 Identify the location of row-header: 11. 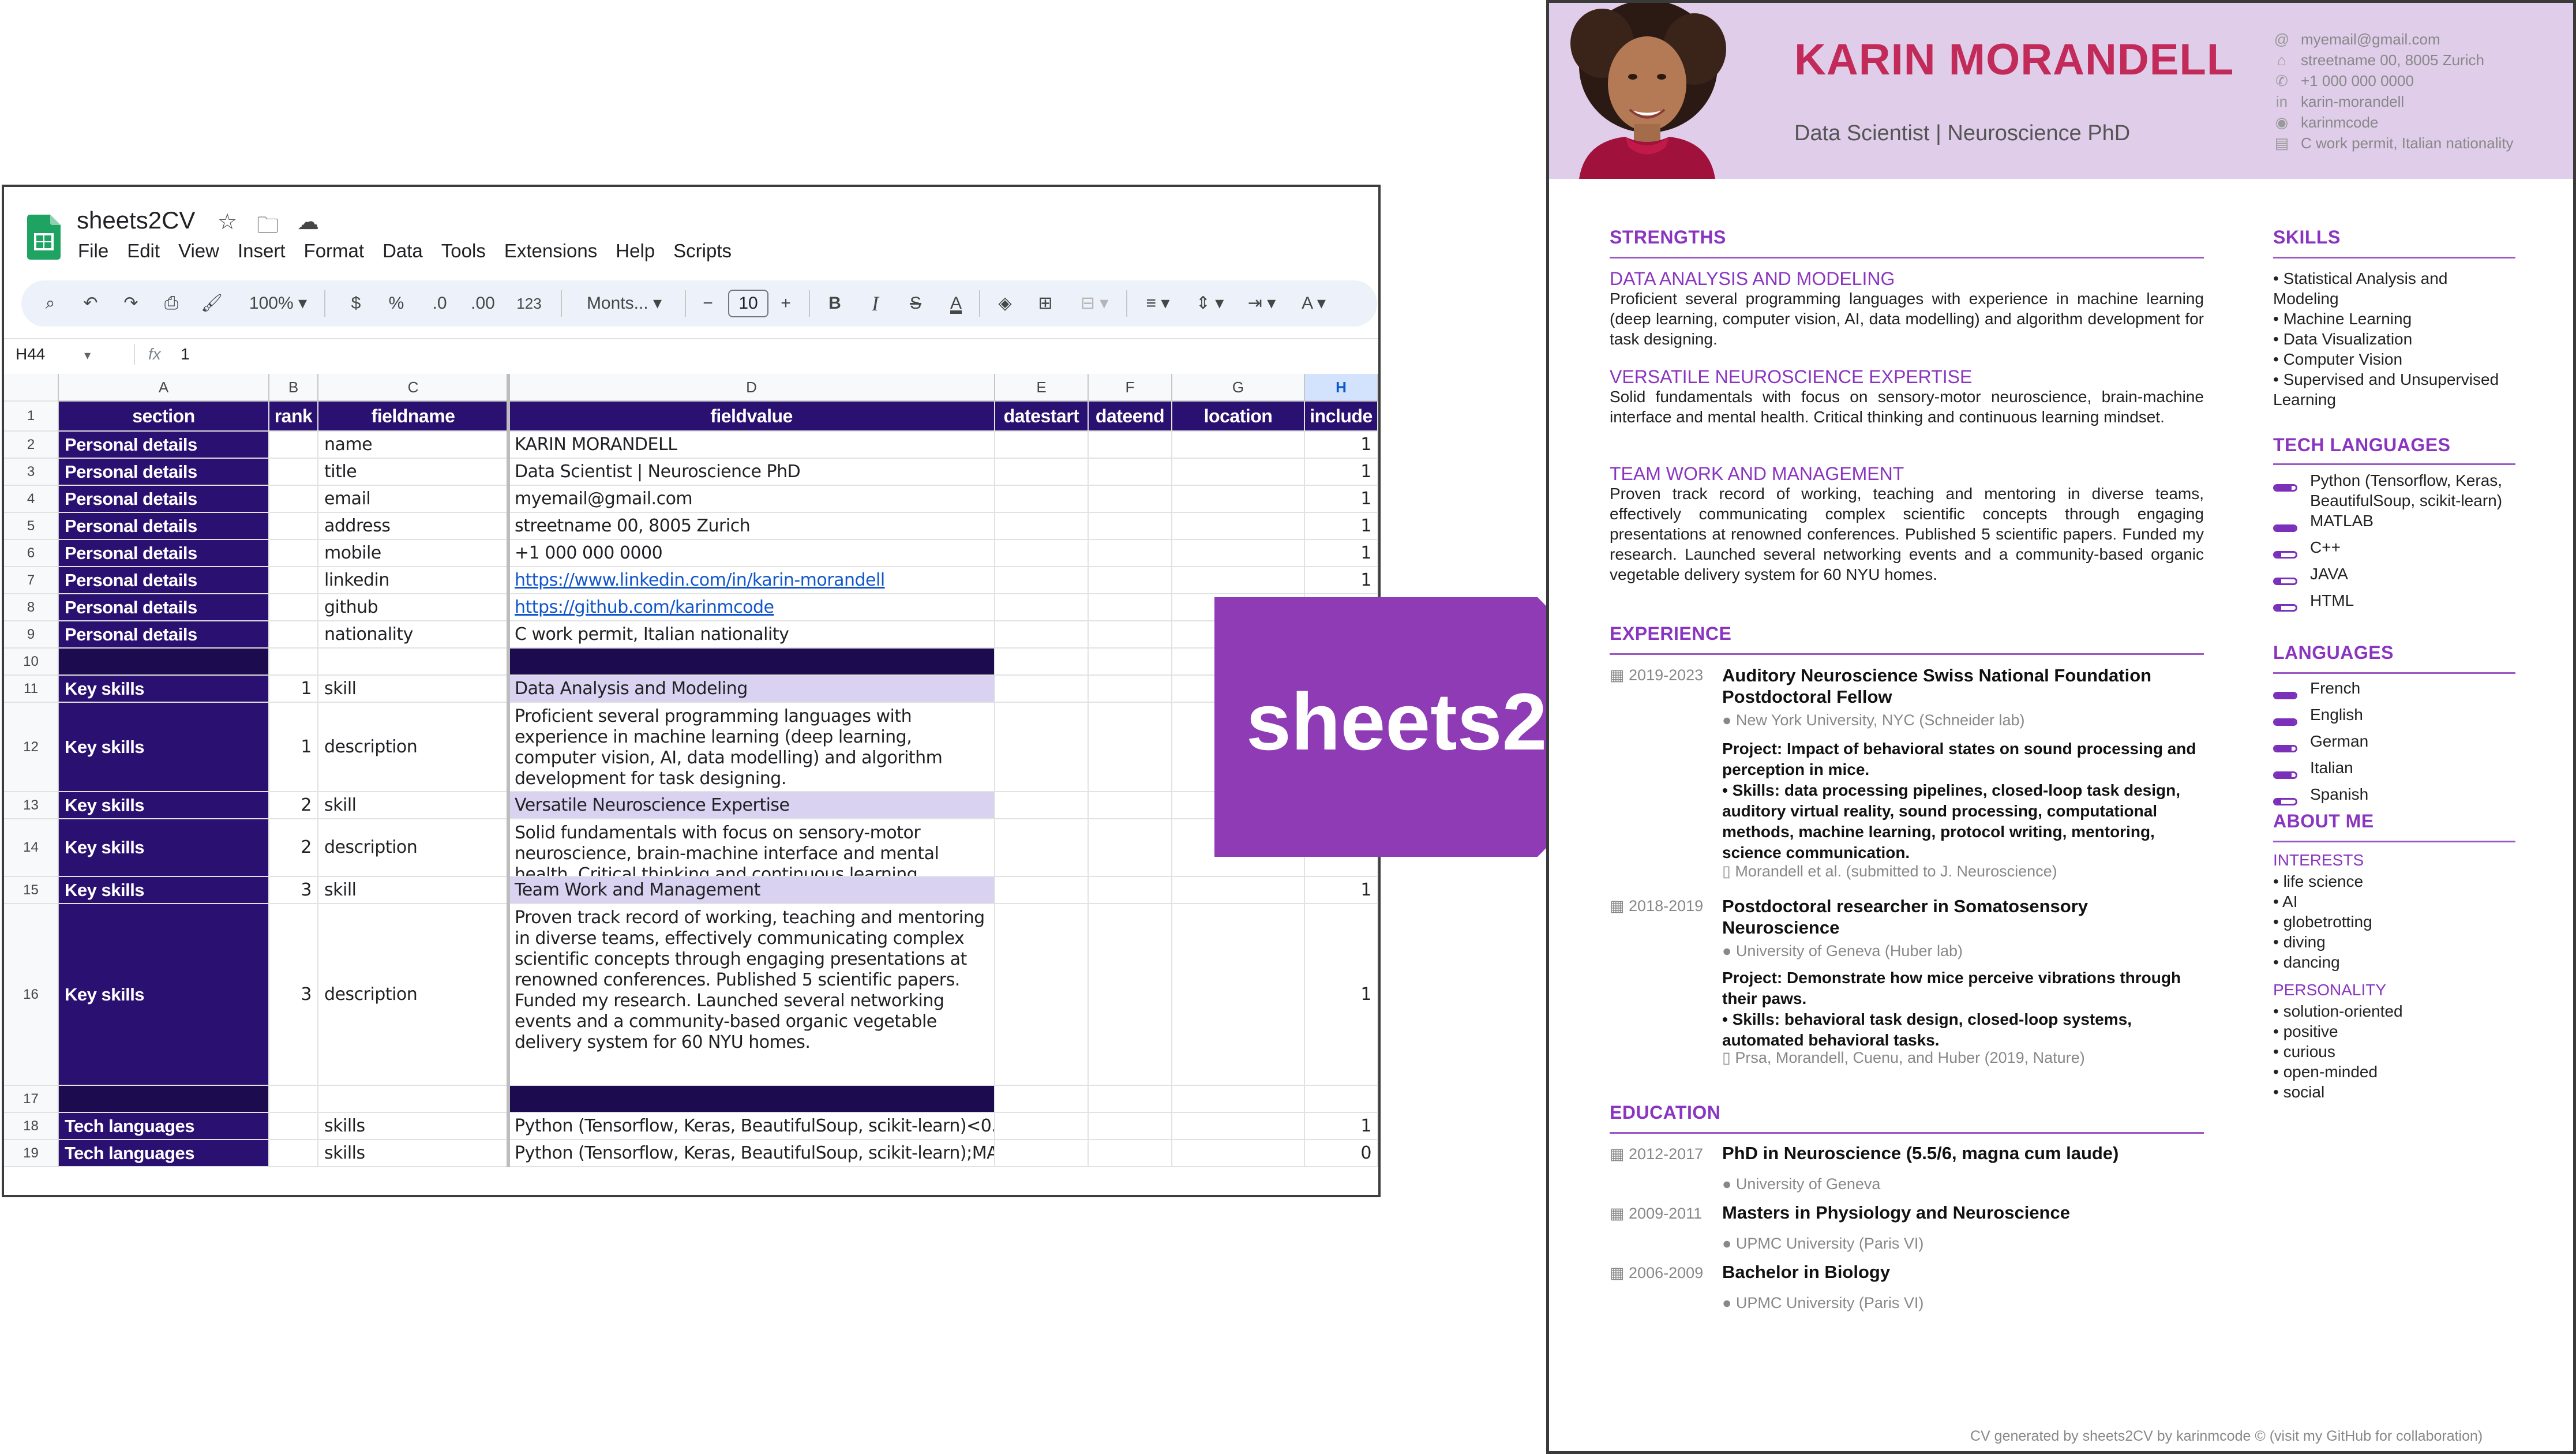
(31, 689).